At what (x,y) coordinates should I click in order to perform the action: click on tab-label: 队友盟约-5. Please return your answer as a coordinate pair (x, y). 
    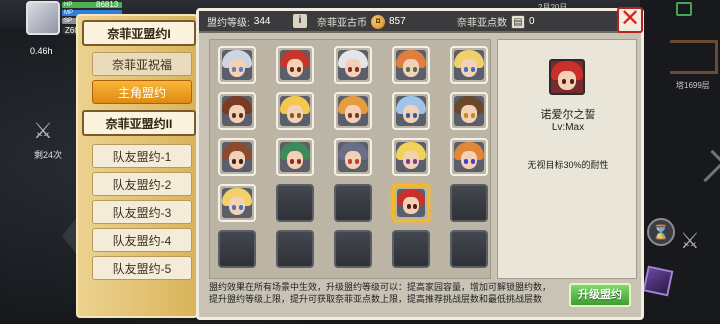
    Looking at the image, I should click on (142, 268).